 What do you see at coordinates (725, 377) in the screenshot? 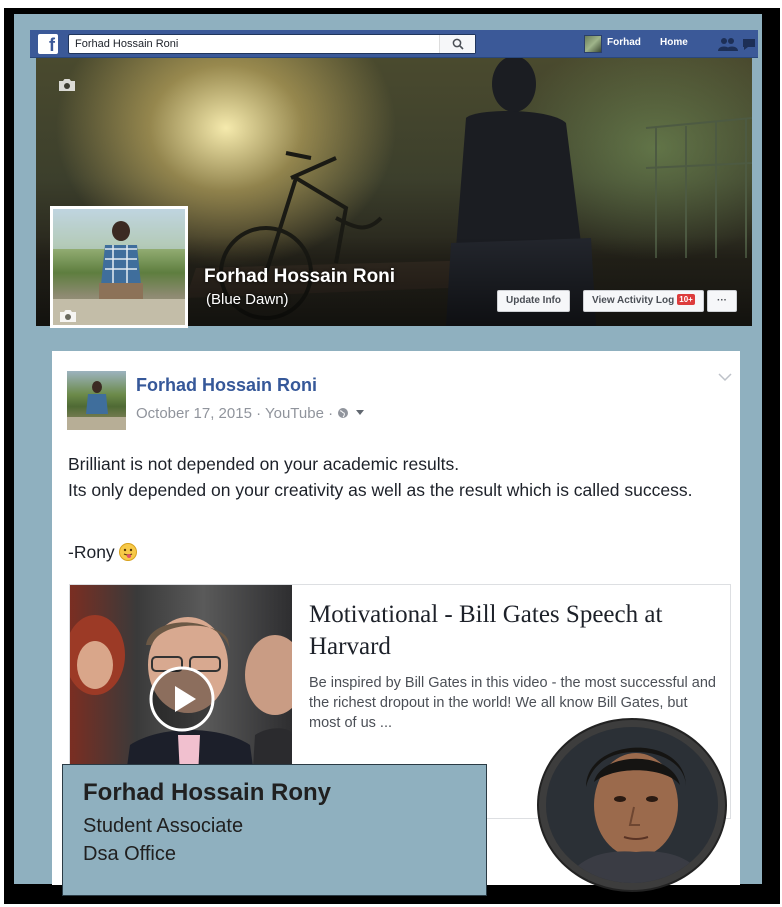
I see `chevron-down-icon` at bounding box center [725, 377].